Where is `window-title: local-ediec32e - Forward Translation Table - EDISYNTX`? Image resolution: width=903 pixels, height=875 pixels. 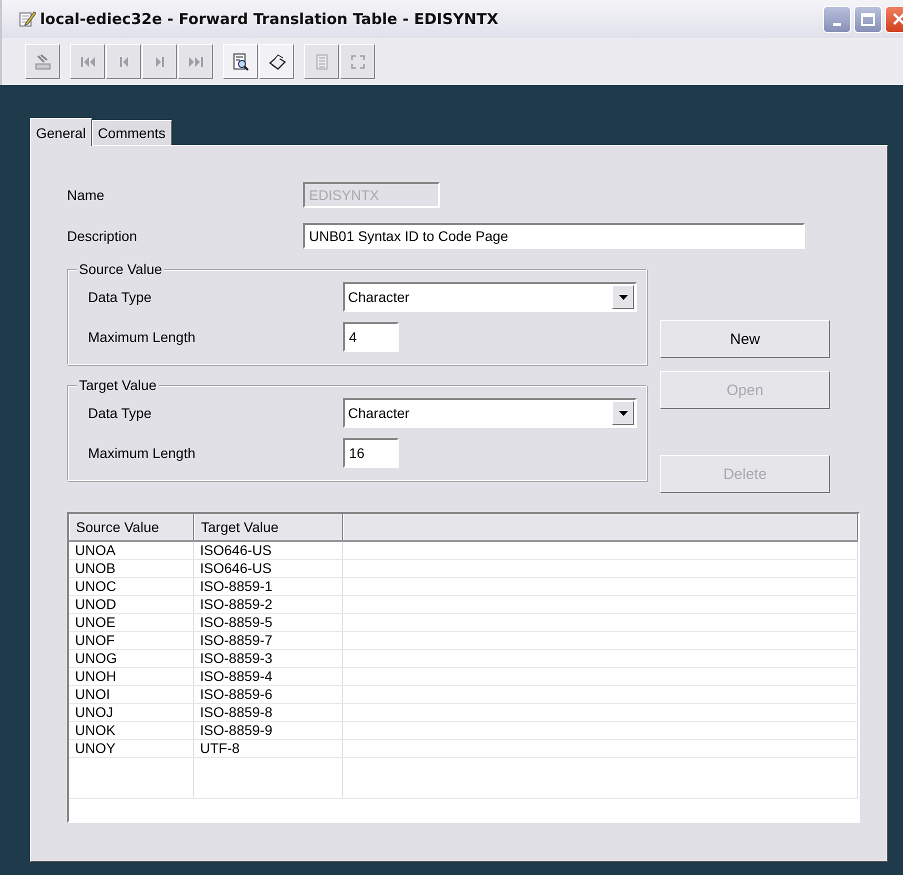
window-title: local-ediec32e - Forward Translation Table - EDISYNTX is located at coordinates (270, 19).